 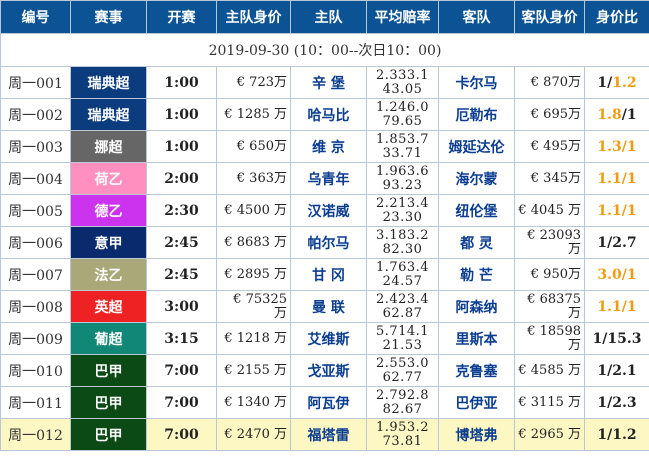 I want to click on home-value: € 363万, so click(x=253, y=178).